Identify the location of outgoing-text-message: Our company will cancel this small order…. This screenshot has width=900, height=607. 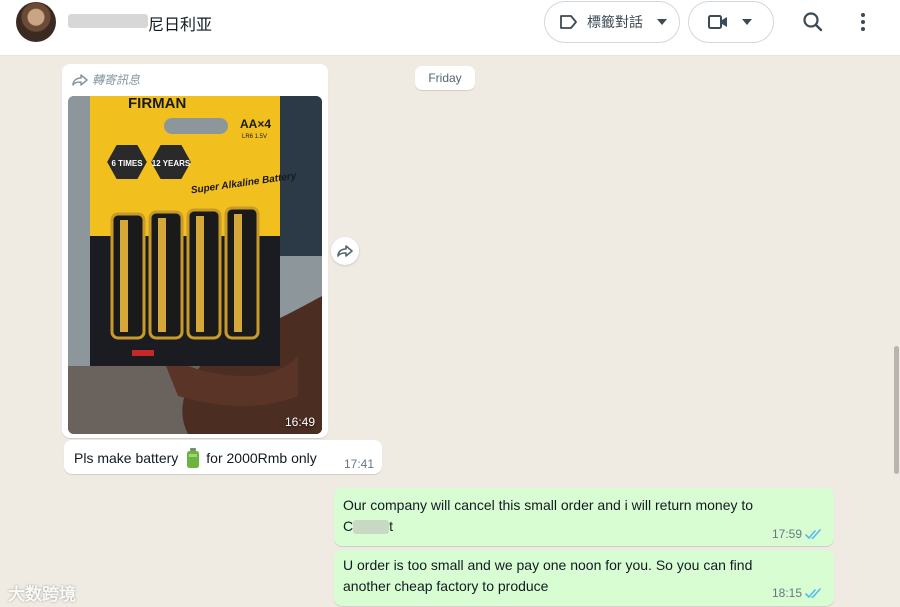
(584, 517).